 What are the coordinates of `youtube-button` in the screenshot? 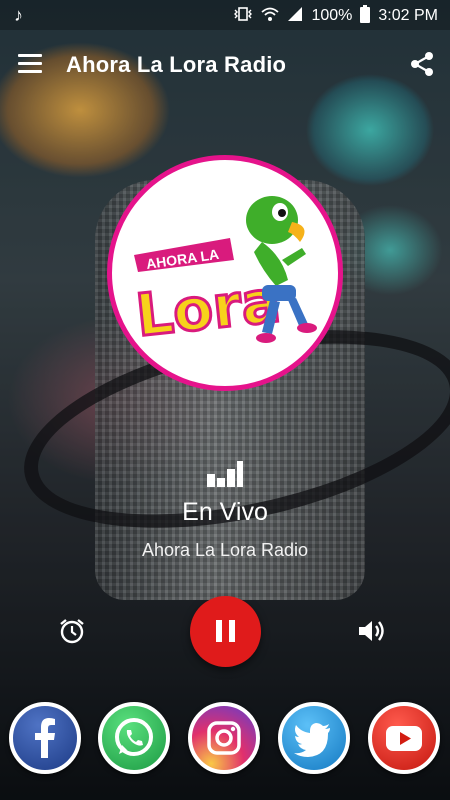 It's located at (404, 738).